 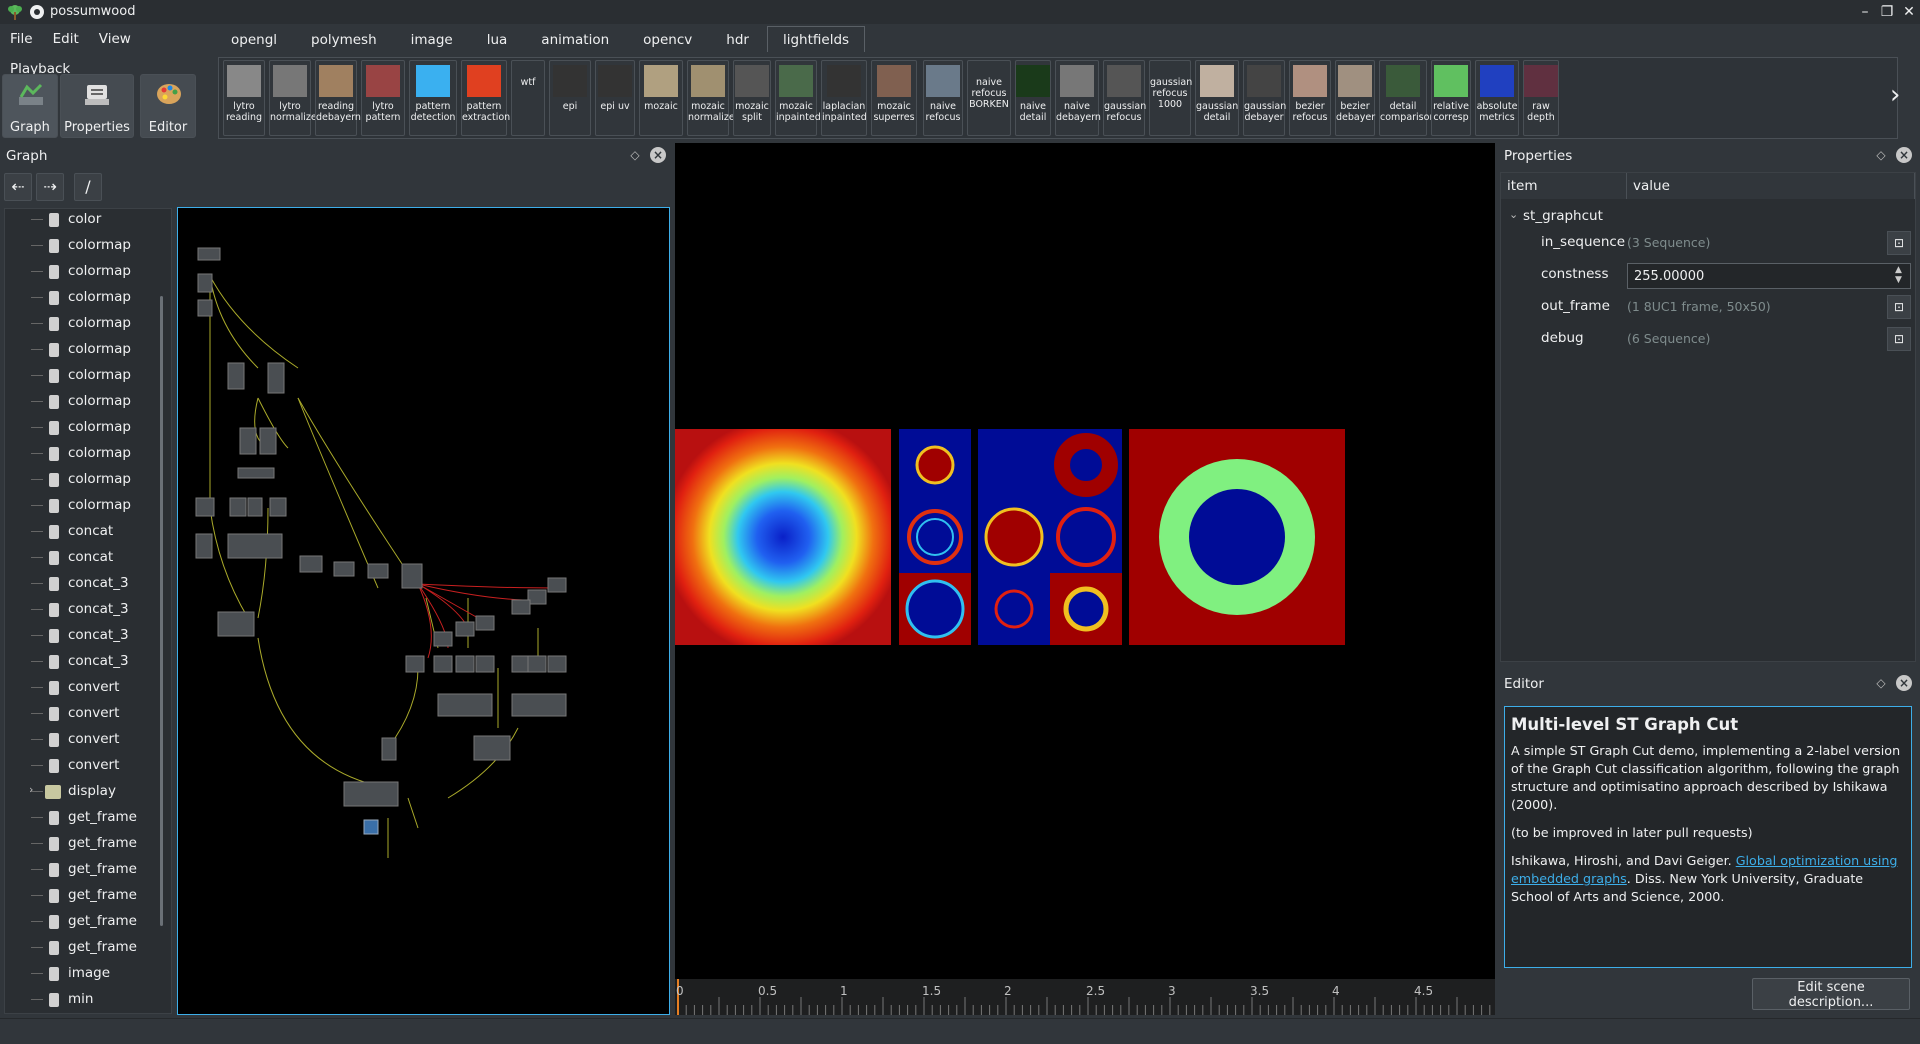 I want to click on menu-edit: Edit, so click(x=66, y=39).